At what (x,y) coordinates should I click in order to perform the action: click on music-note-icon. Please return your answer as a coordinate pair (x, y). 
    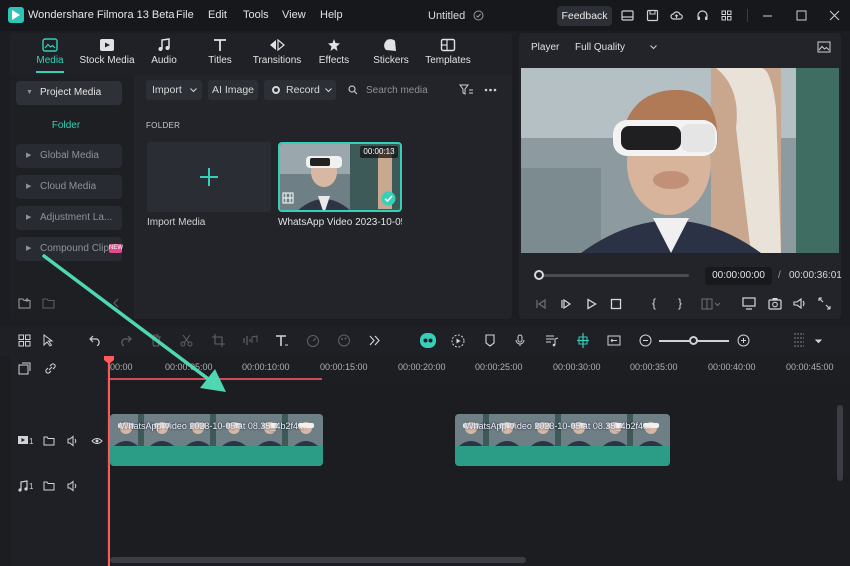
    Looking at the image, I should click on (164, 44).